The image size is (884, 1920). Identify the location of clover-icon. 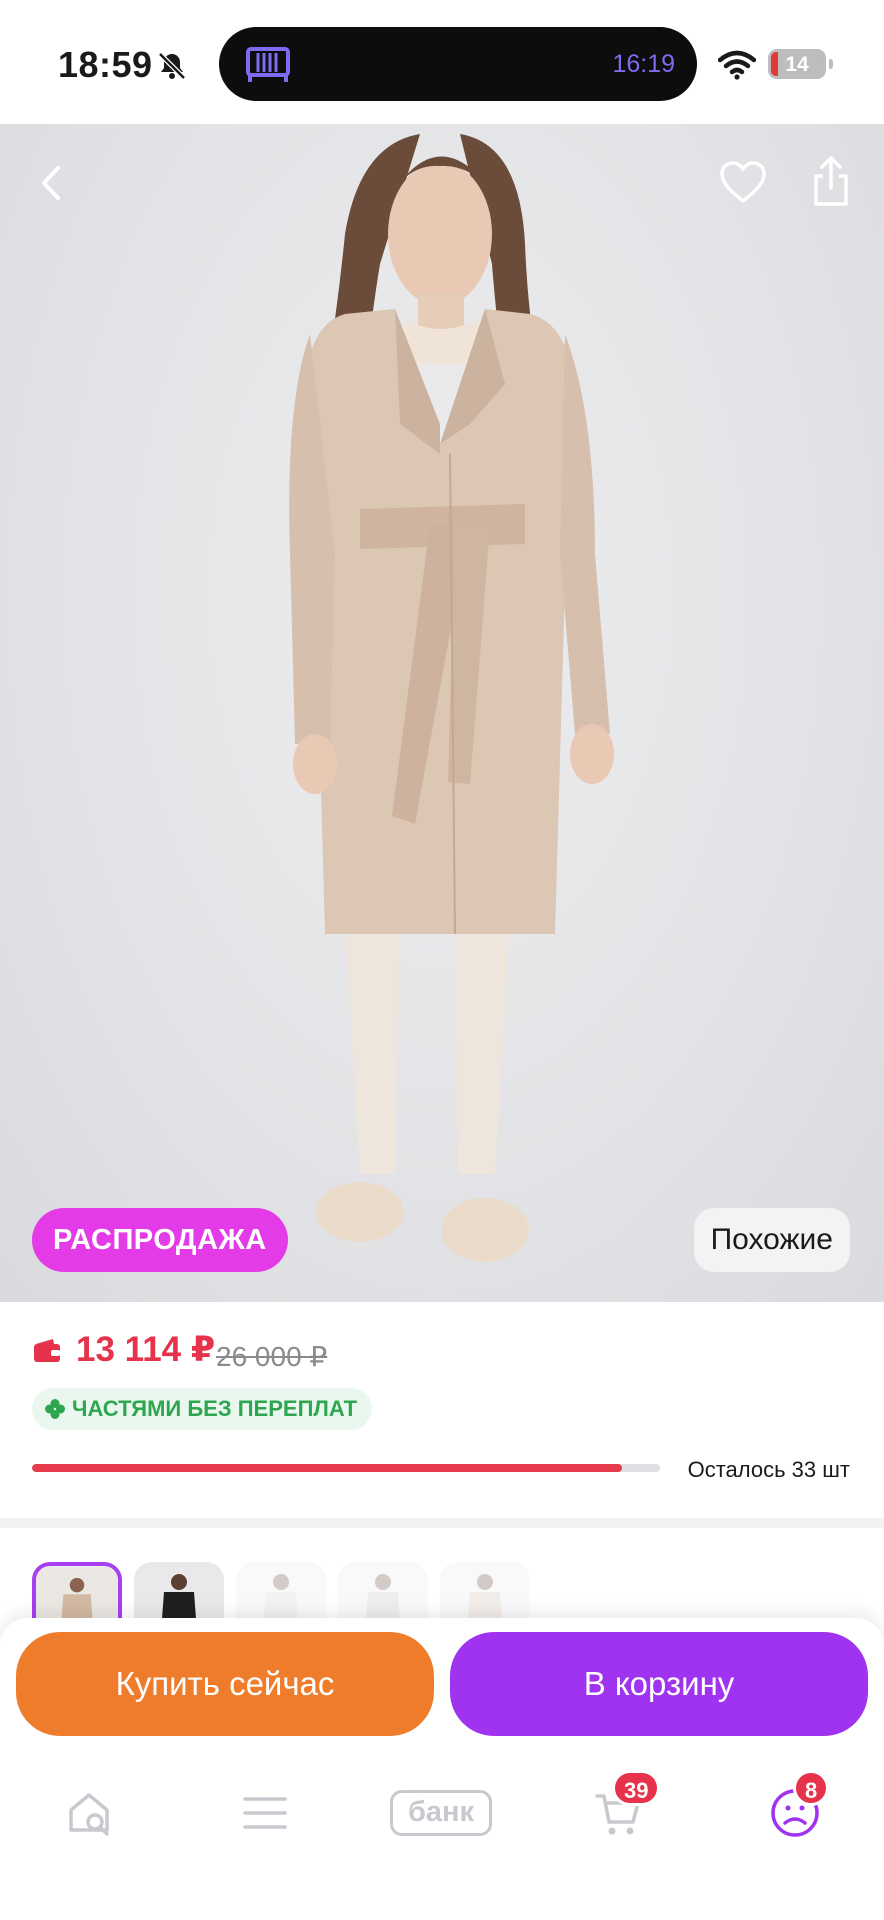
(55, 1409).